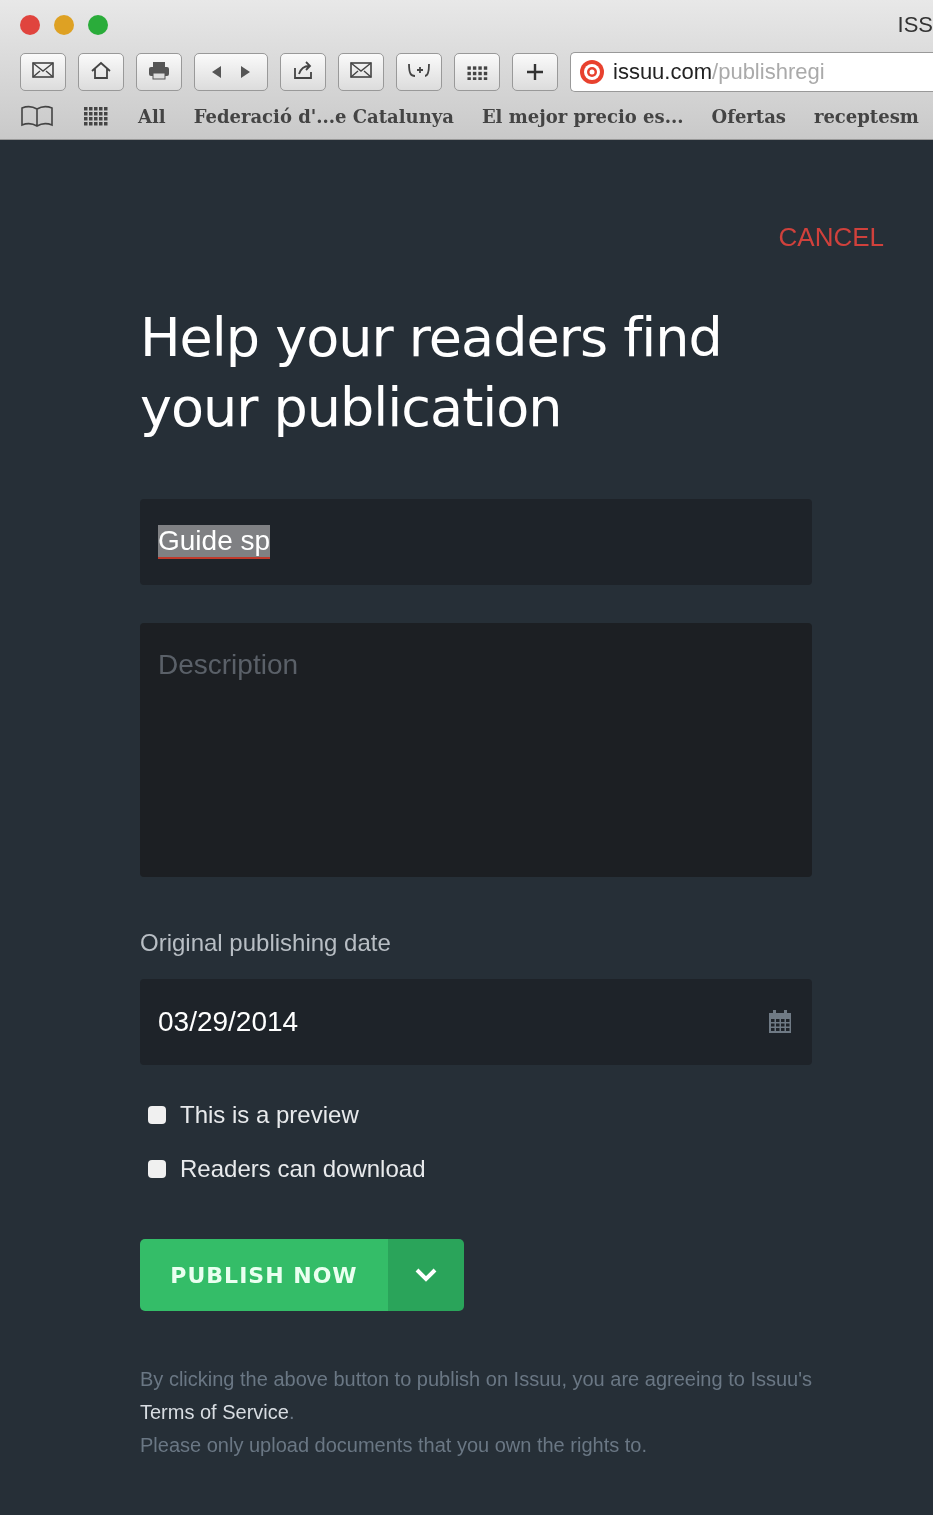 The width and height of the screenshot is (933, 1515). Describe the element at coordinates (476, 542) in the screenshot. I see `title-field: Guide sp` at that location.